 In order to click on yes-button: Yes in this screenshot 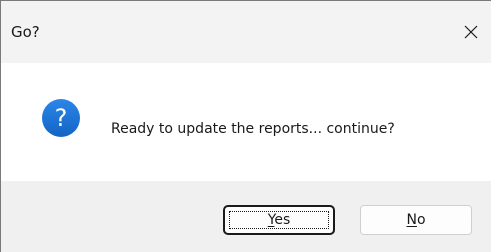, I will do `click(279, 220)`.